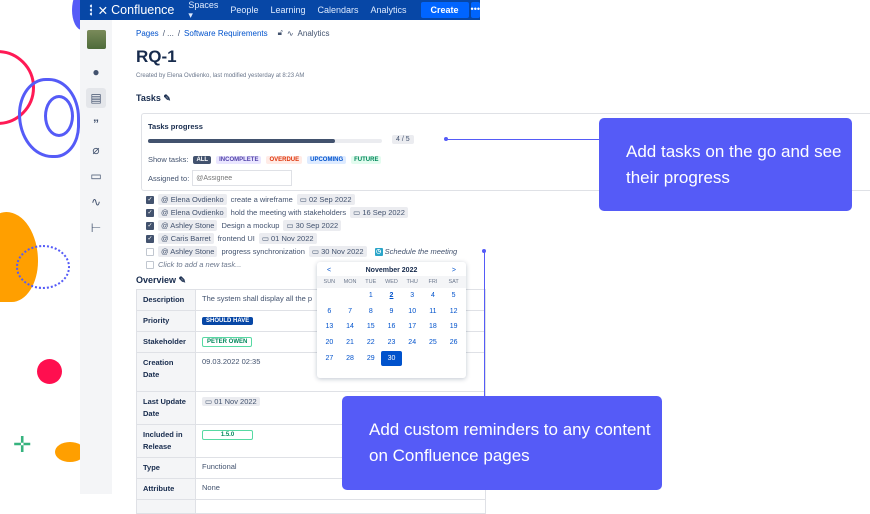  What do you see at coordinates (239, 159) in the screenshot?
I see `filter-incomplete: INCOMPLETE` at bounding box center [239, 159].